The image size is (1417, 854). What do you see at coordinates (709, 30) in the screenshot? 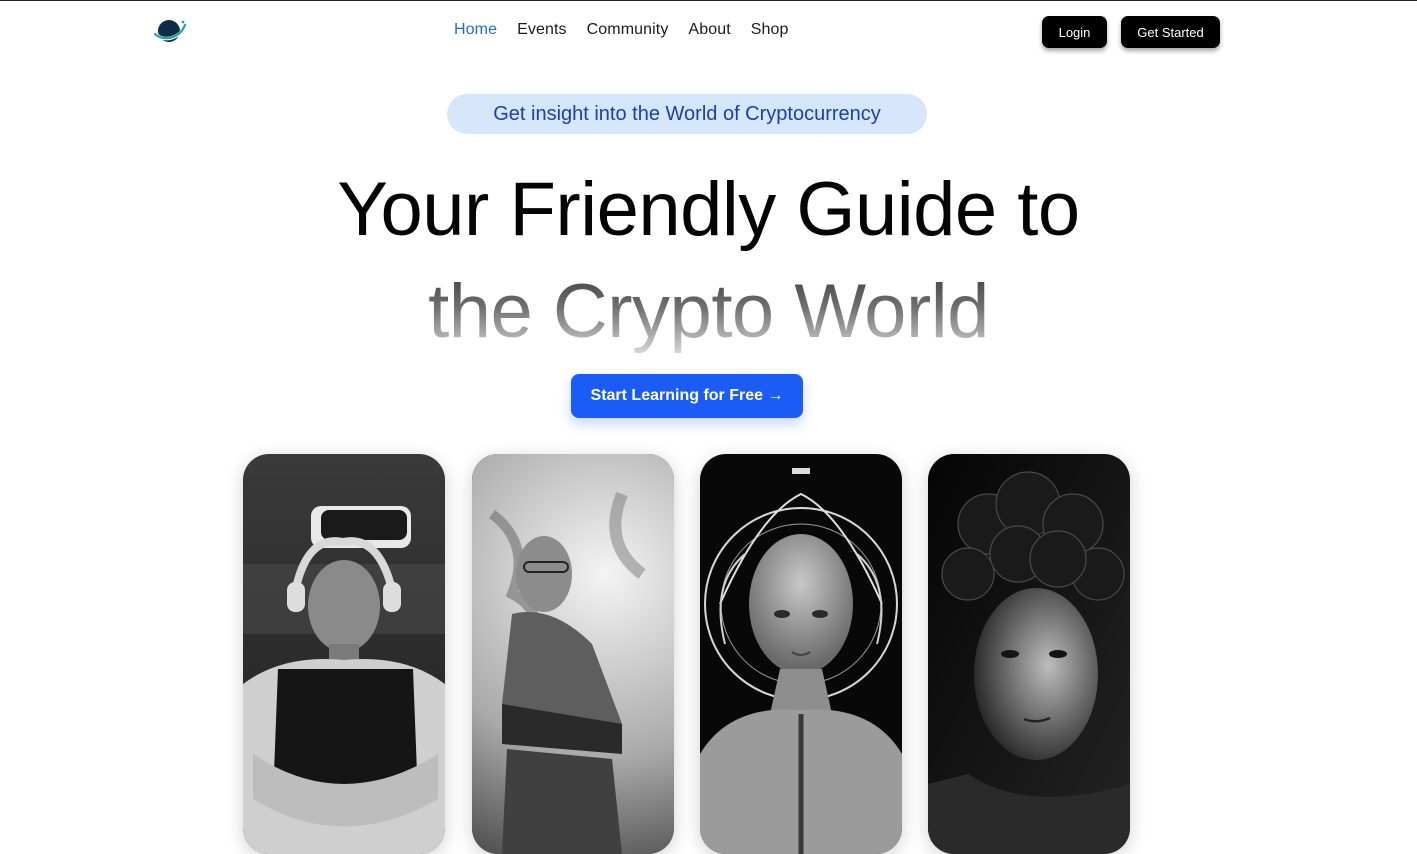
I see `nav-about: About` at bounding box center [709, 30].